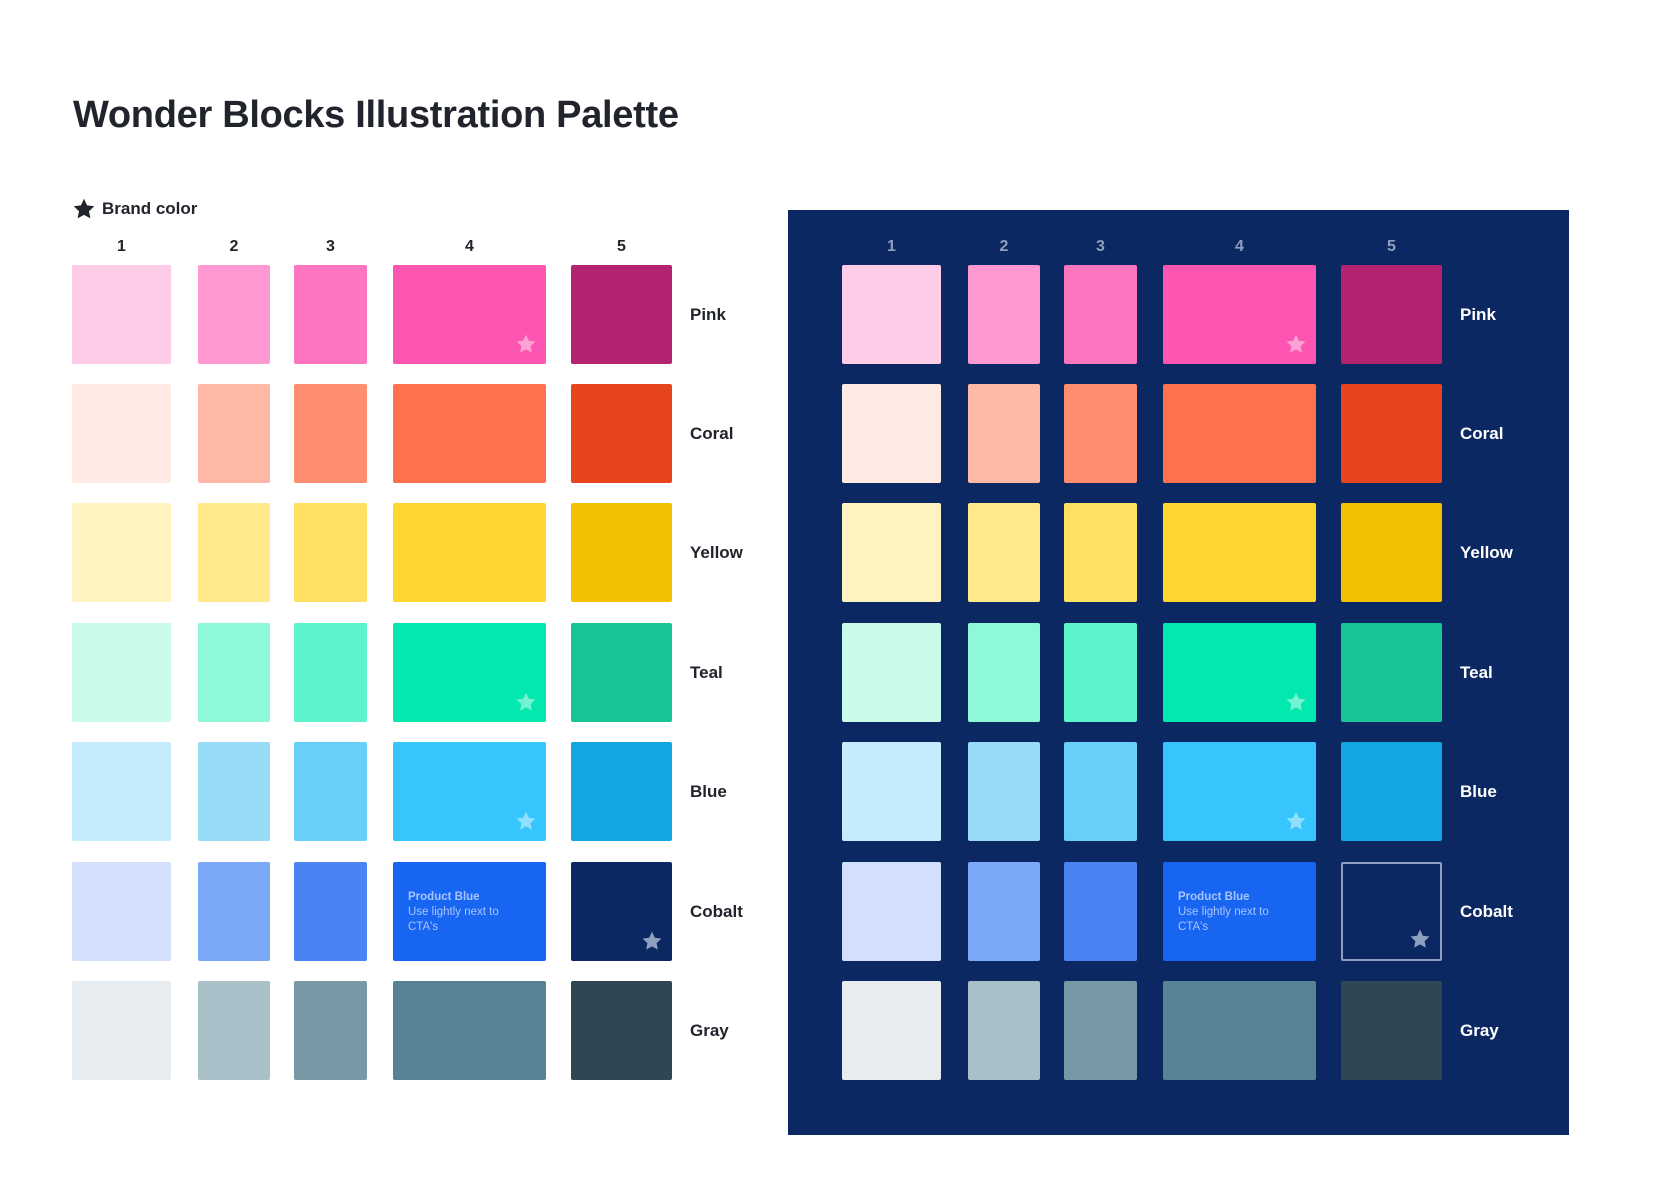  I want to click on row-label-gray: Gray, so click(1479, 1030).